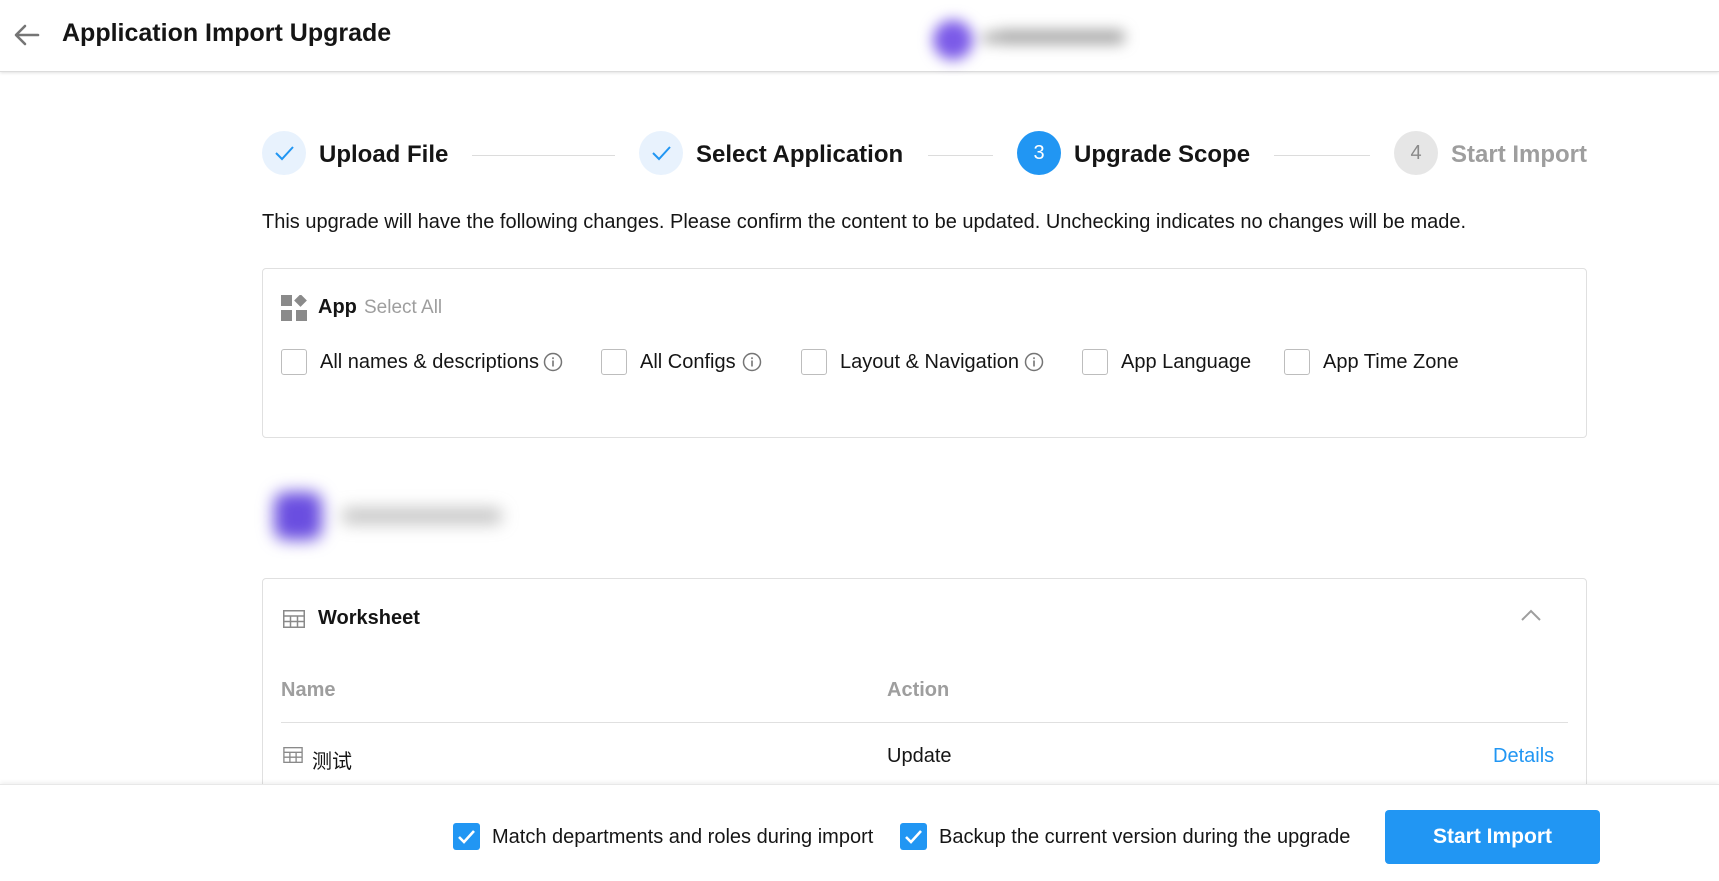  What do you see at coordinates (1416, 153) in the screenshot?
I see `step-4-number: 4` at bounding box center [1416, 153].